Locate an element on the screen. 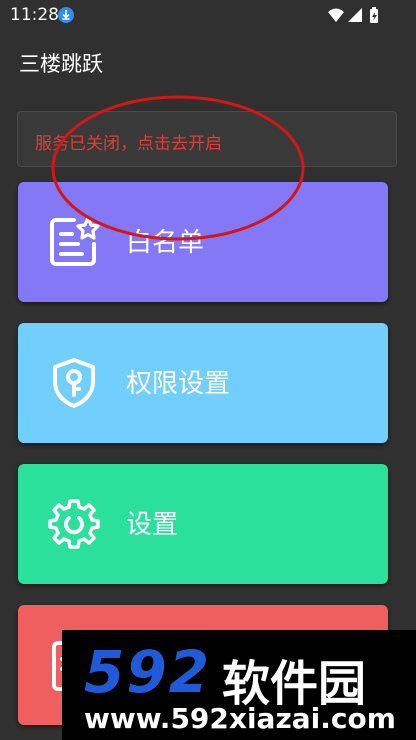  gear-icon is located at coordinates (74, 524).